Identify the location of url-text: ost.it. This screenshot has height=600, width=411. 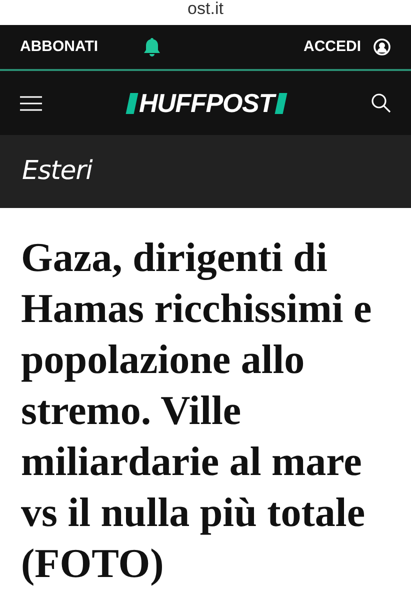
(206, 9).